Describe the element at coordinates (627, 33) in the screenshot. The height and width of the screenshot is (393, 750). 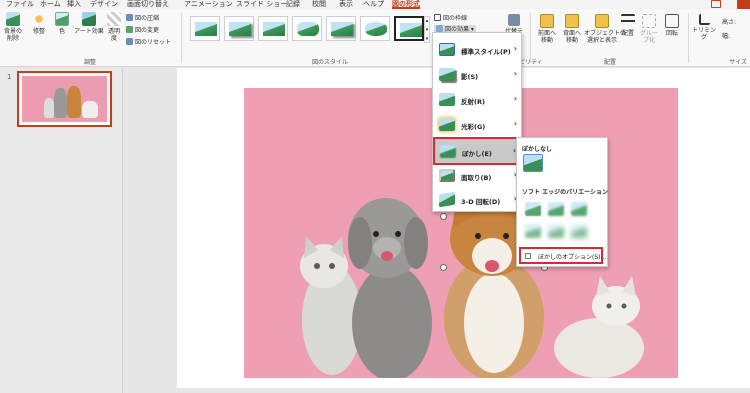
I see `align-label: 配置` at that location.